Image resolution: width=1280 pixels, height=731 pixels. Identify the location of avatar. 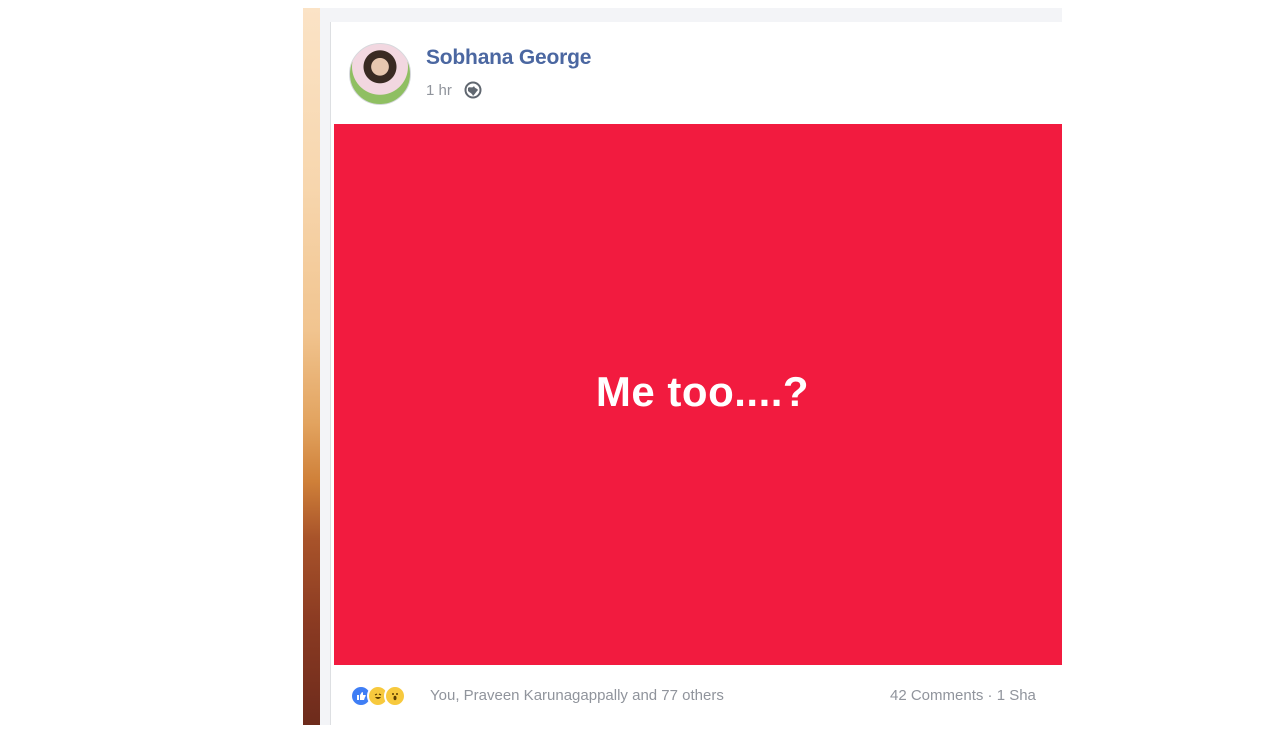
(380, 74).